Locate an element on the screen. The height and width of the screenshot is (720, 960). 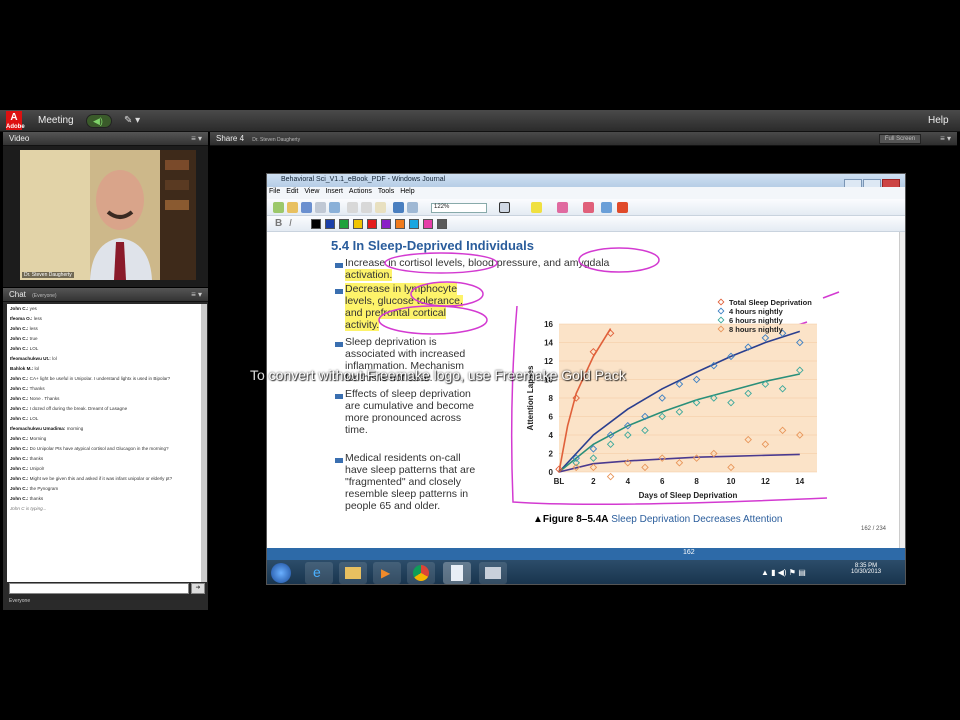
ink-circle is located at coordinates (433, 320).